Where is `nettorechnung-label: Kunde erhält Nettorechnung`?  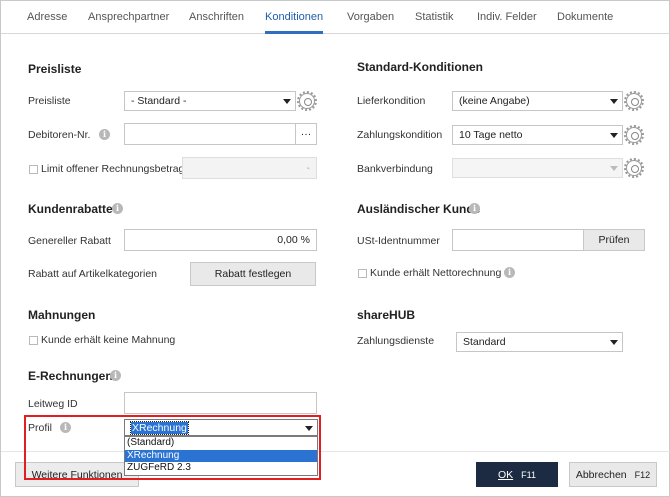
nettorechnung-label: Kunde erhält Nettorechnung is located at coordinates (436, 273).